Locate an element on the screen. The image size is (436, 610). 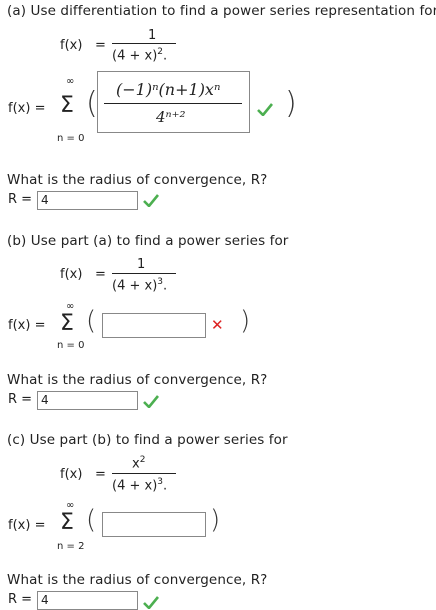
part-b-sum-lower: n = 0 is located at coordinates (71, 345).